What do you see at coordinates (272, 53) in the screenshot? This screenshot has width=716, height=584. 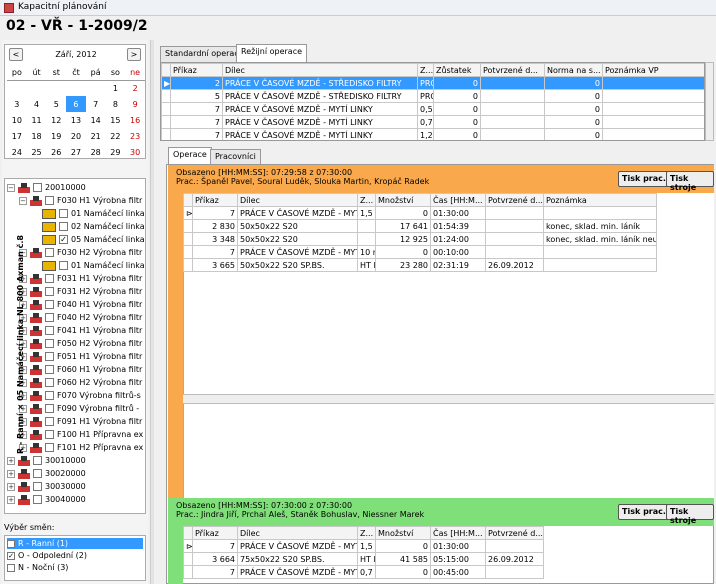 I see `tab-overhead-operations: Režijní operace` at bounding box center [272, 53].